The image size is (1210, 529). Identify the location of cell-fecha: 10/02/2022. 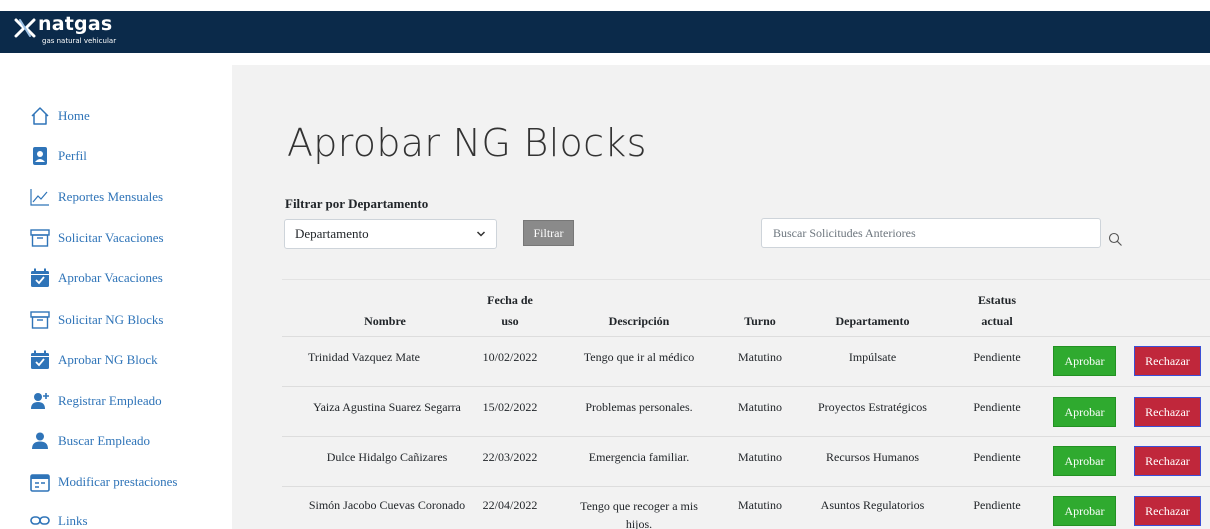
(510, 357).